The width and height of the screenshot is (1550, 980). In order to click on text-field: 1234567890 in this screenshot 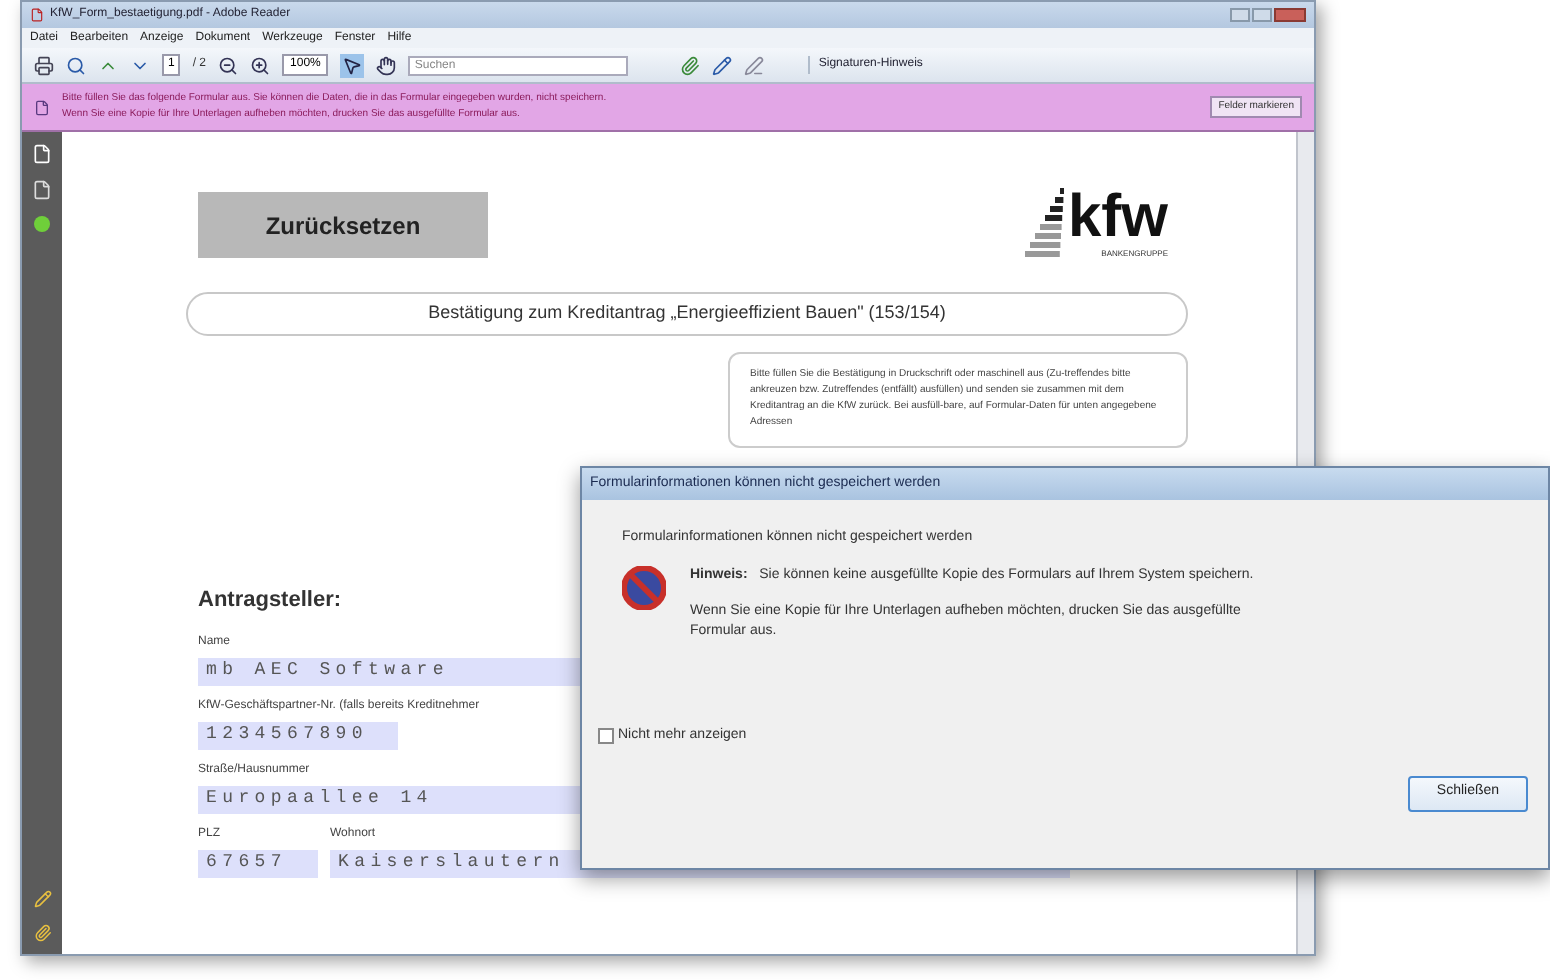, I will do `click(298, 735)`.